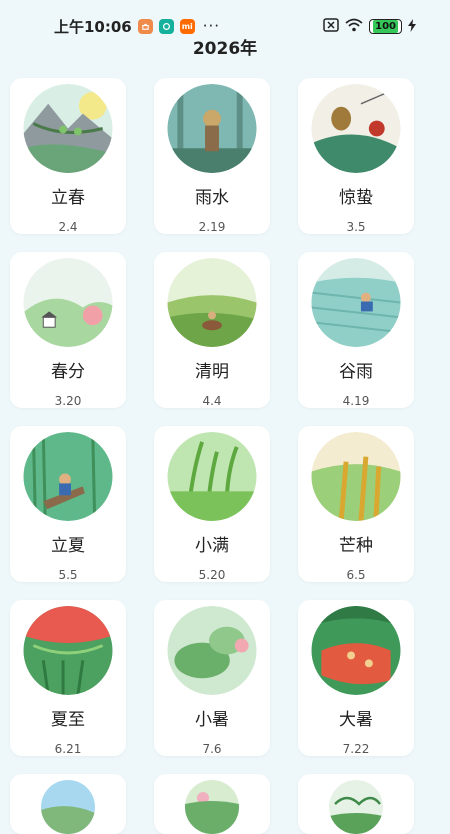 The height and width of the screenshot is (834, 450). What do you see at coordinates (68, 546) in the screenshot?
I see `term-name: 立夏` at bounding box center [68, 546].